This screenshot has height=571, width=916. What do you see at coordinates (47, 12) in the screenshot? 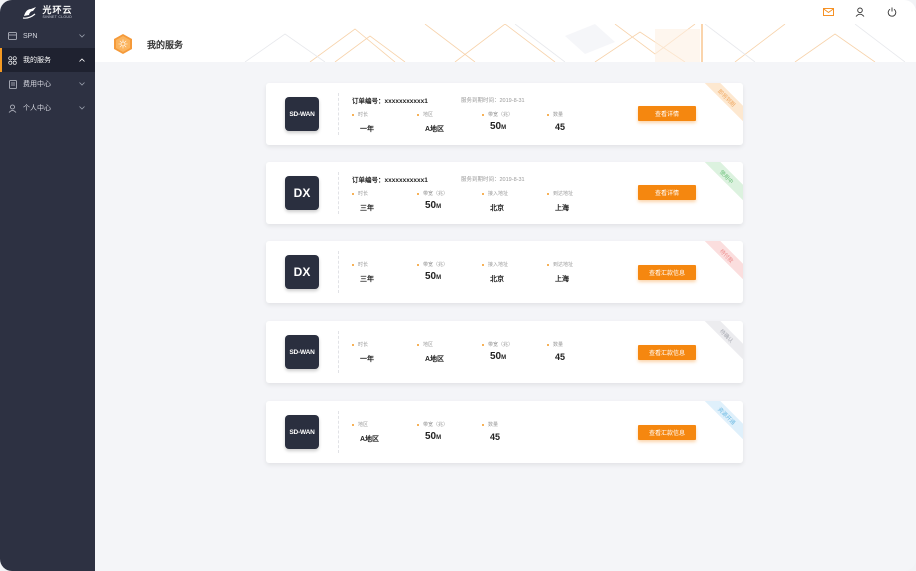
I see `logo: 光环云 SINNET CLOUD` at bounding box center [47, 12].